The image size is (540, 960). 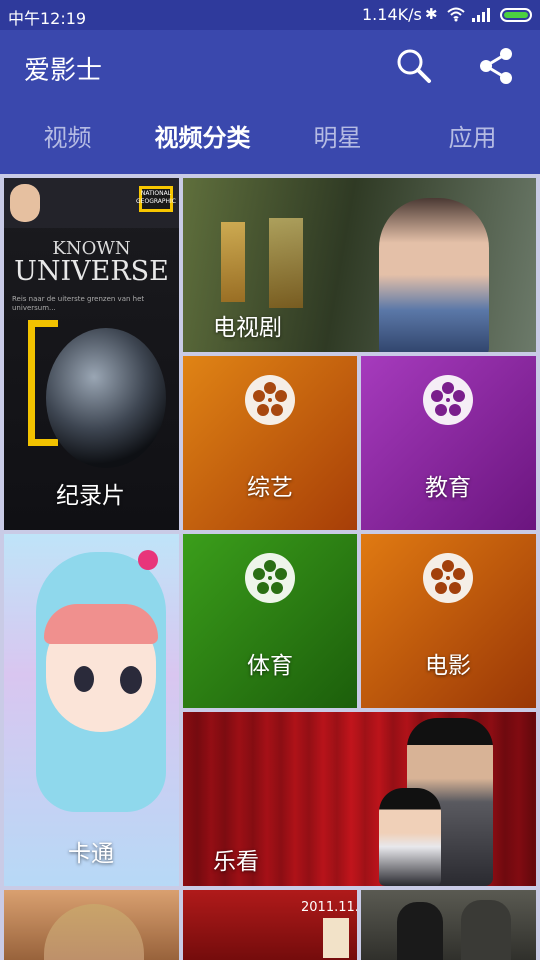 I want to click on category-cartoon: 卡通, so click(x=91, y=710).